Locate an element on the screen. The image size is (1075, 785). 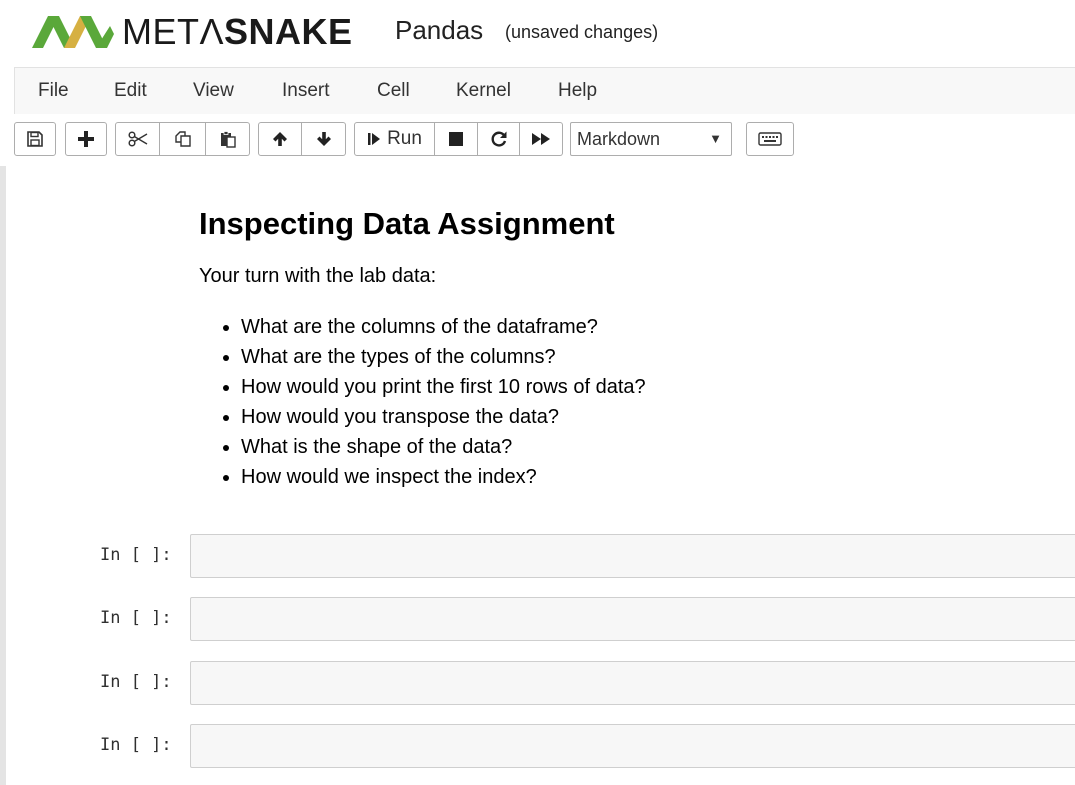
arrow-down-icon is located at coordinates (323, 139).